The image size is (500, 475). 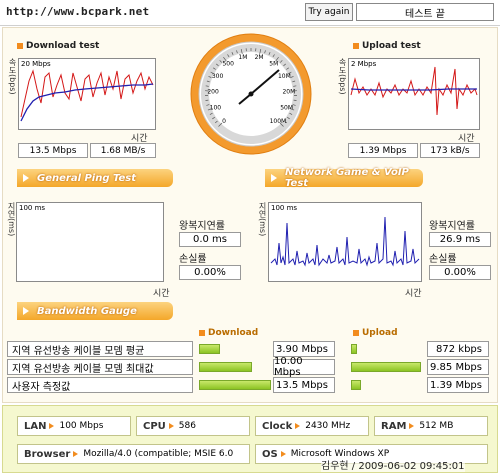 What do you see at coordinates (202, 226) in the screenshot?
I see `ping-rtt-label: 왕복지연률` at bounding box center [202, 226].